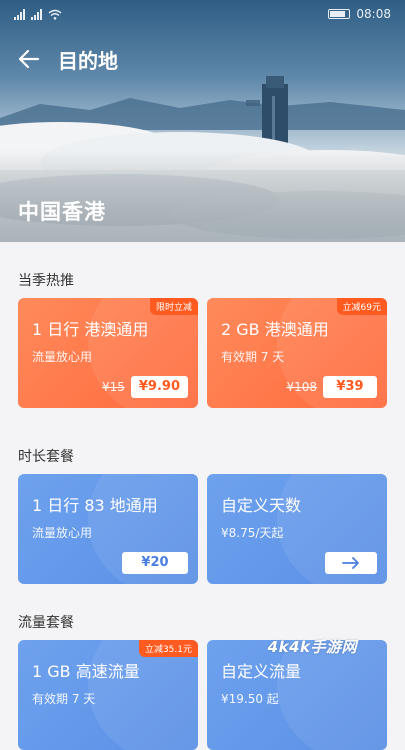 The width and height of the screenshot is (405, 750). What do you see at coordinates (155, 563) in the screenshot?
I see `price-button: ¥20` at bounding box center [155, 563].